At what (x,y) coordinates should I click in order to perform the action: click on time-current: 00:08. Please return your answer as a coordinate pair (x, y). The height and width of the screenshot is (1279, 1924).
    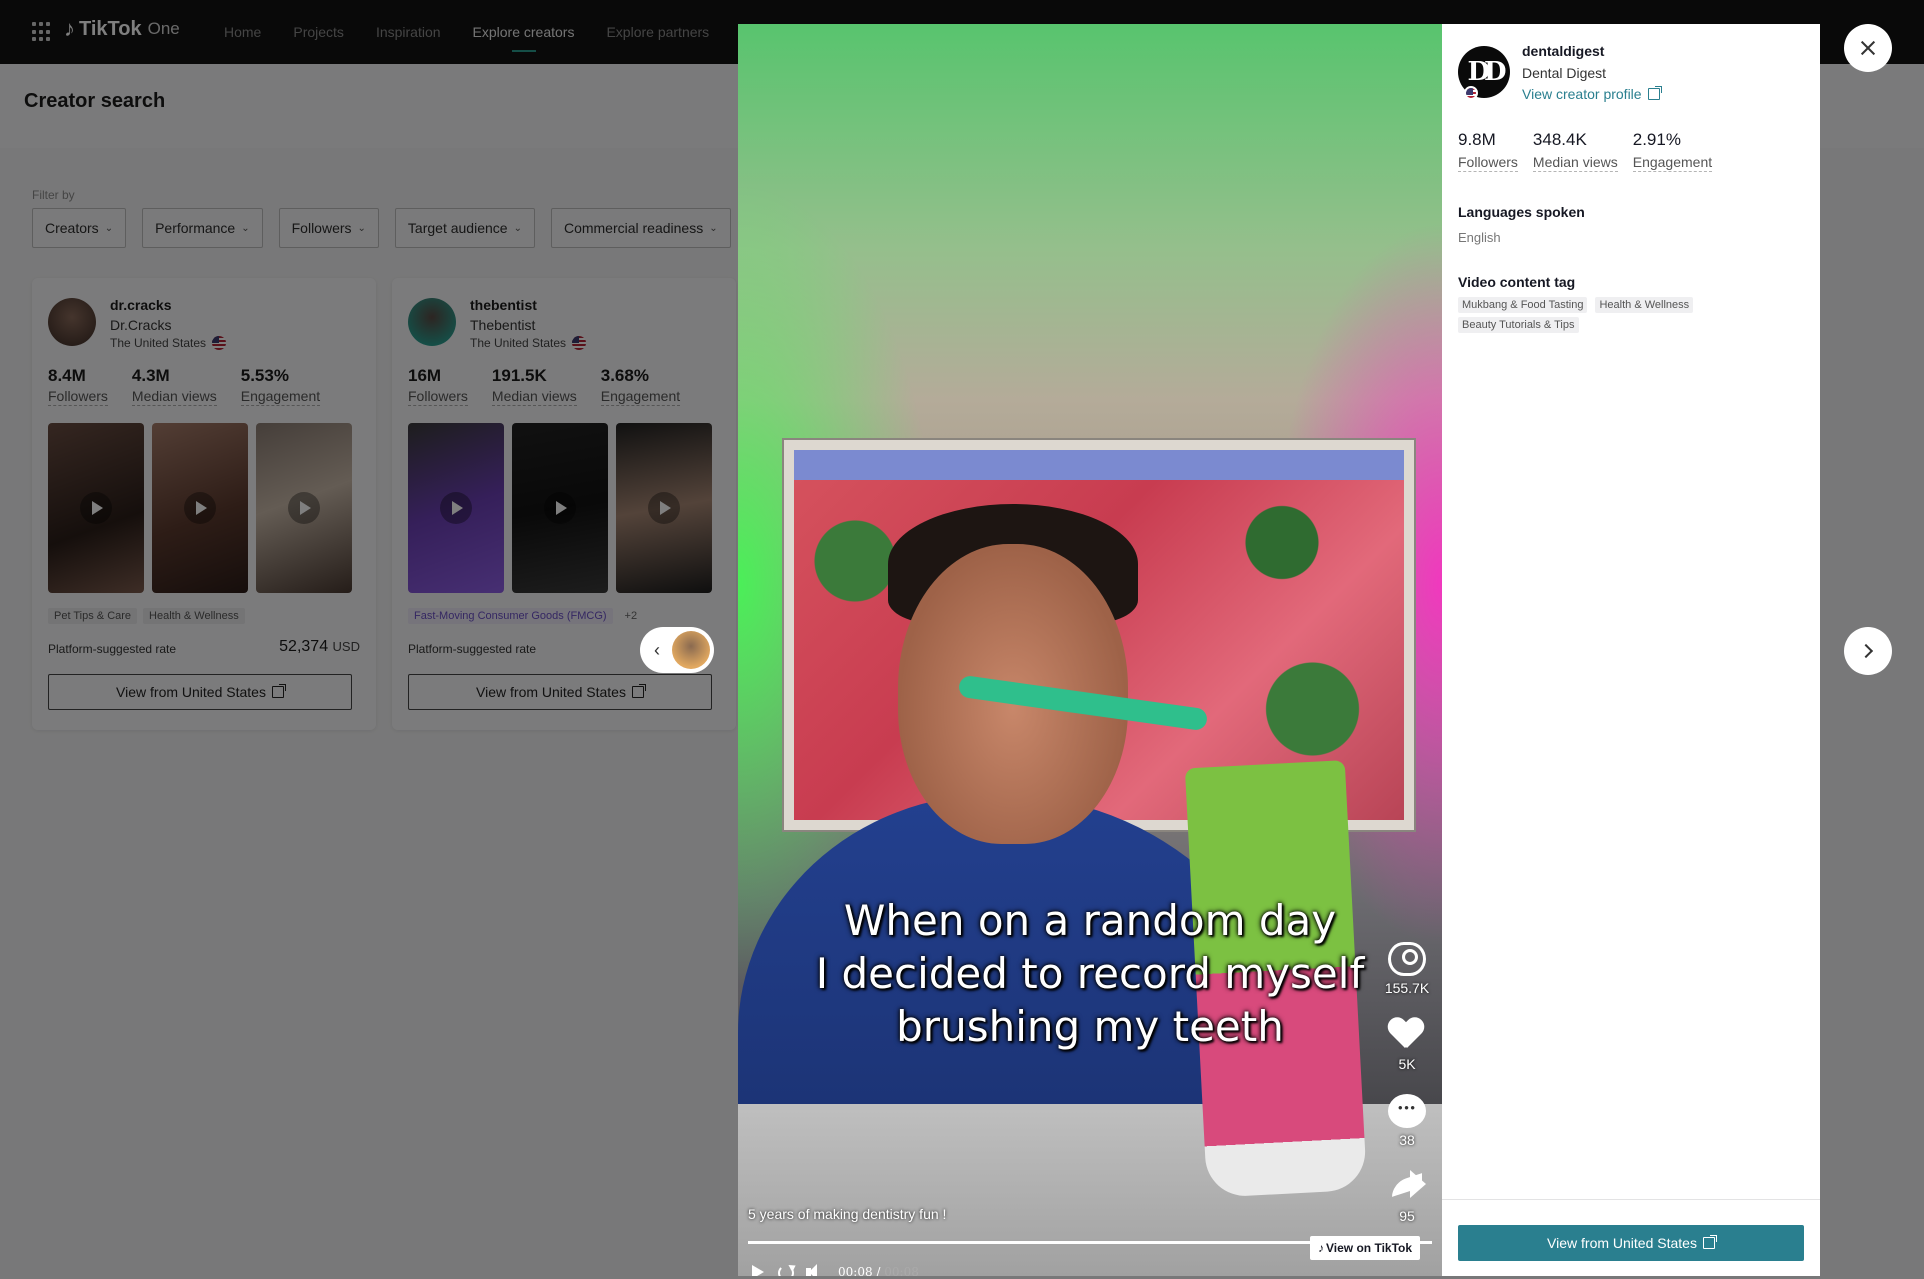
    Looking at the image, I should click on (855, 1270).